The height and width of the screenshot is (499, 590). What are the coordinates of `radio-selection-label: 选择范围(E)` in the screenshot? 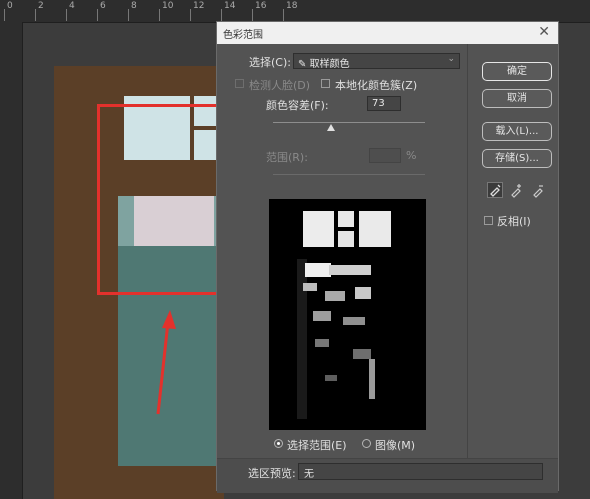 It's located at (317, 445).